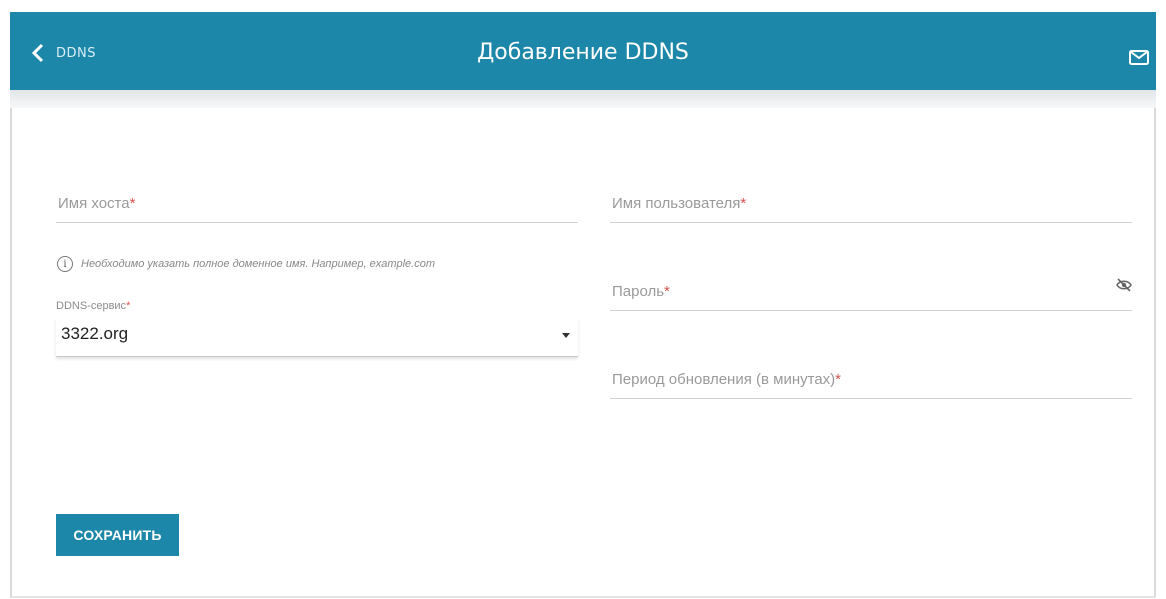 This screenshot has height=599, width=1166. What do you see at coordinates (871, 196) in the screenshot?
I see `username-field: Имя пользователя*` at bounding box center [871, 196].